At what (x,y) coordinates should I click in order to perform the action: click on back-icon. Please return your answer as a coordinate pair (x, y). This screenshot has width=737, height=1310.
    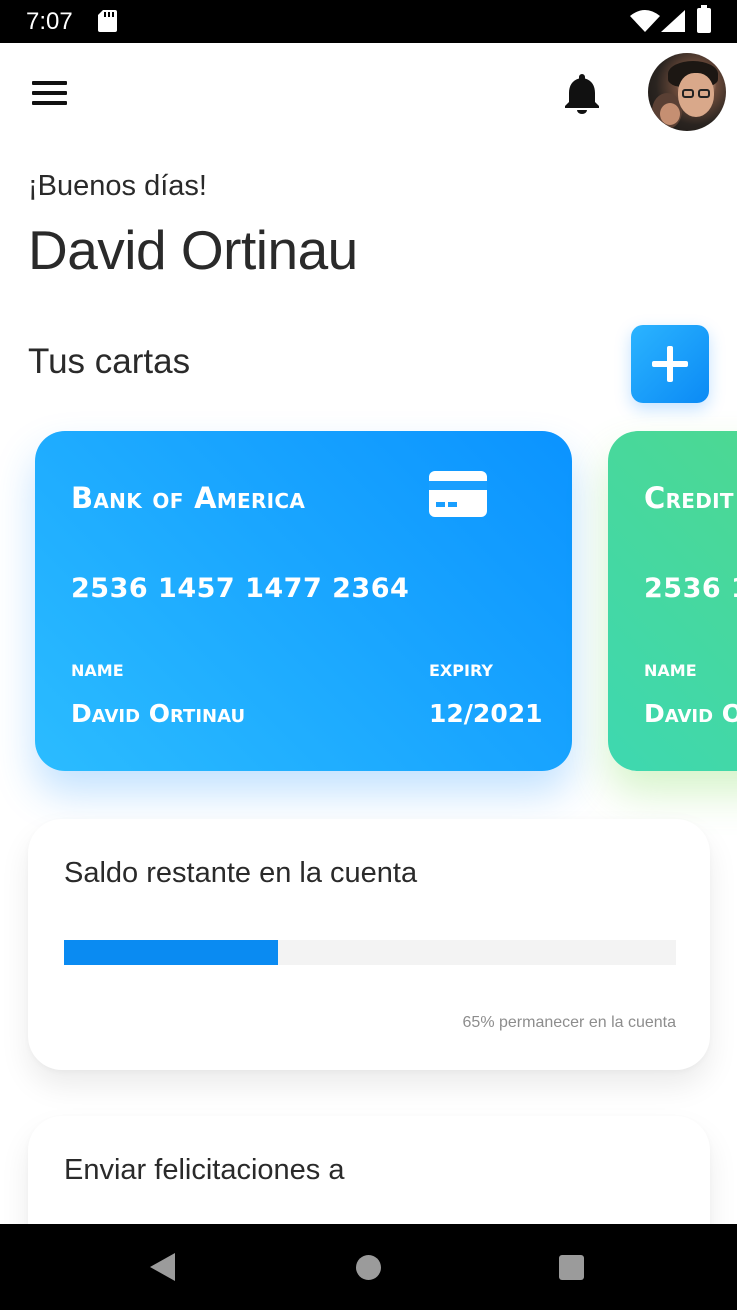
    Looking at the image, I should click on (162, 1267).